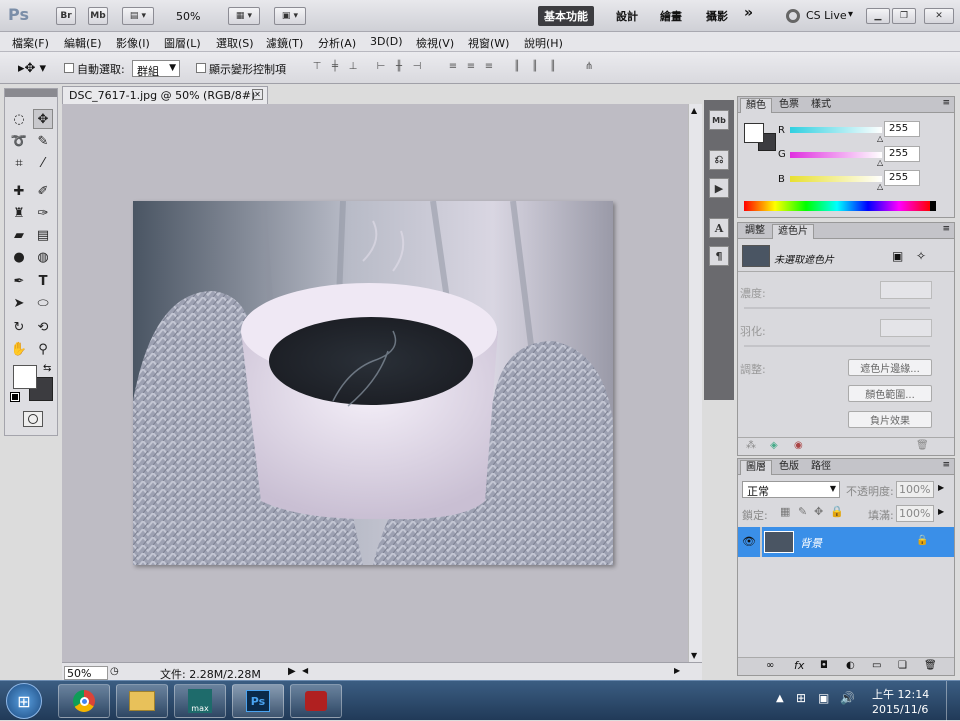 This screenshot has height=721, width=960. I want to click on cs-live-label: CS Live, so click(826, 15).